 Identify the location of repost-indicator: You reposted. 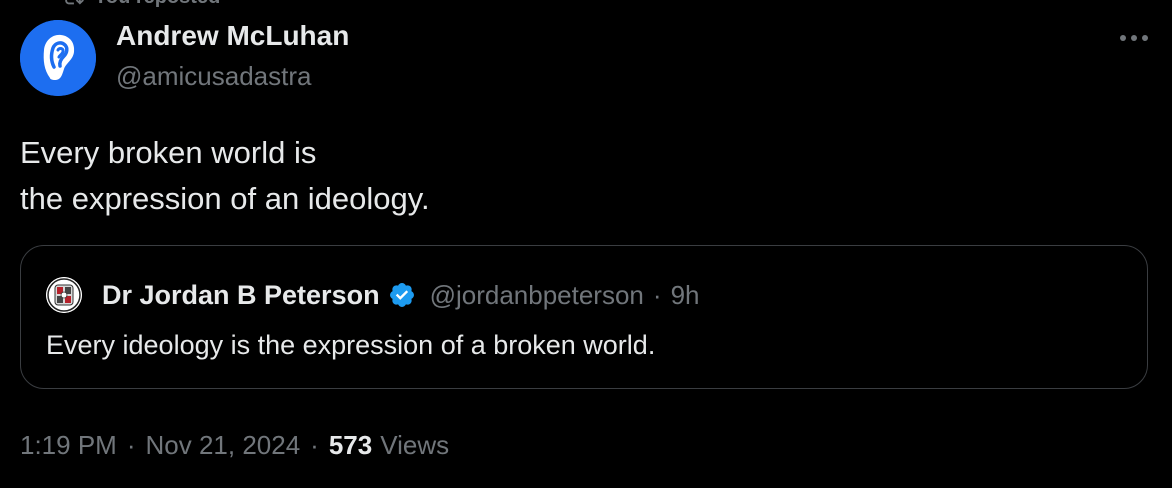
(141, 4).